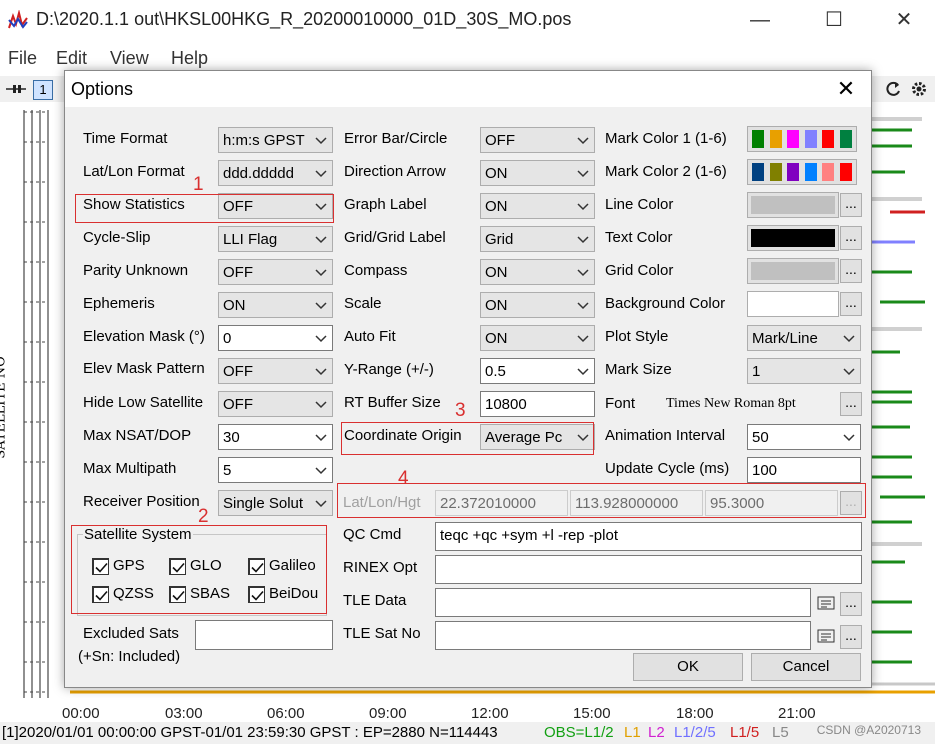  What do you see at coordinates (537, 206) in the screenshot?
I see `graph-label-select: ON` at bounding box center [537, 206].